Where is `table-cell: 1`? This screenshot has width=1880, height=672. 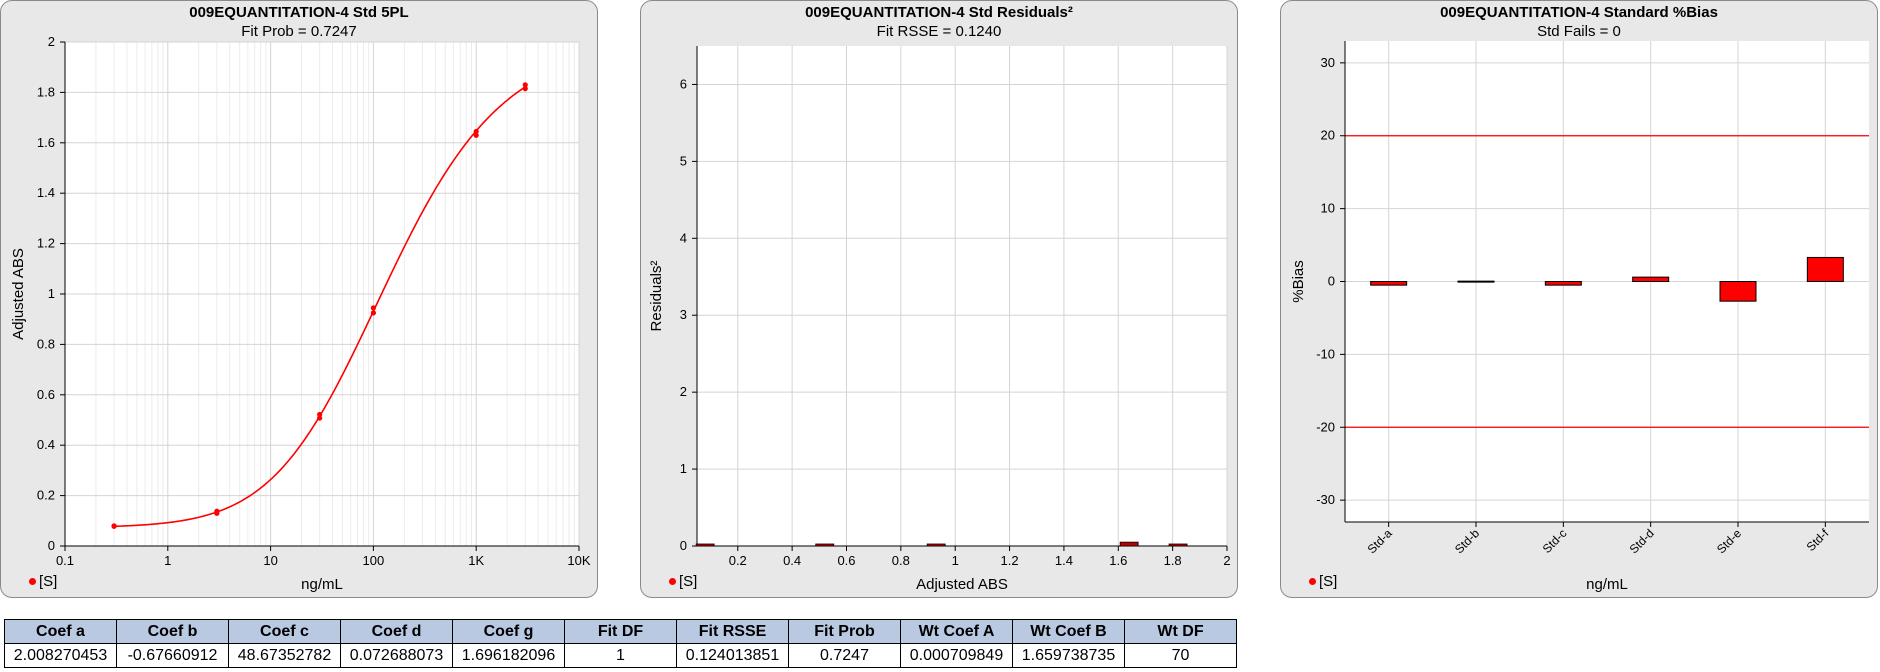 table-cell: 1 is located at coordinates (620, 655).